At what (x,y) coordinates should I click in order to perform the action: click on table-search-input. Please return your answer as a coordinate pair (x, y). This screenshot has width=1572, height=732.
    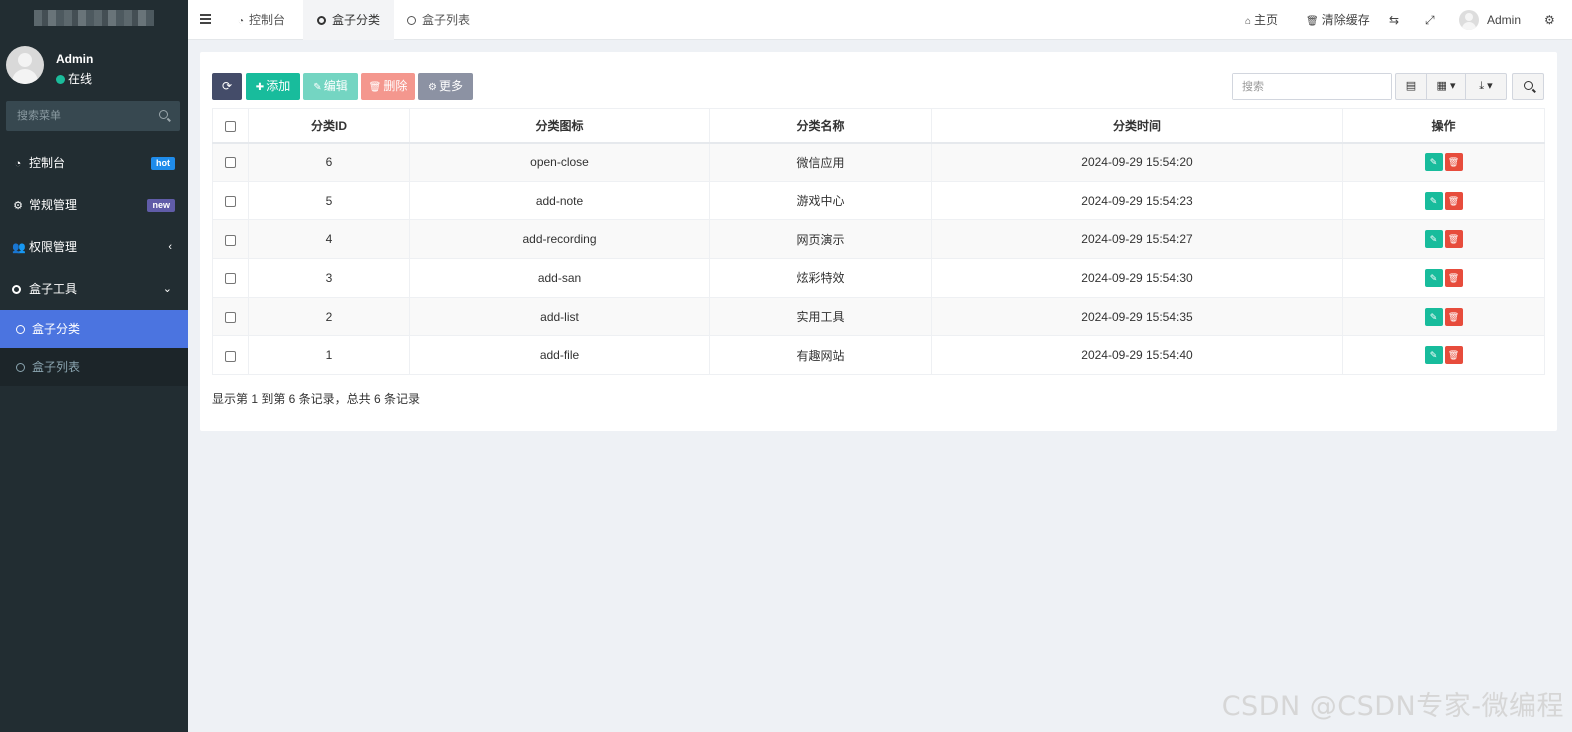
    Looking at the image, I should click on (1312, 86).